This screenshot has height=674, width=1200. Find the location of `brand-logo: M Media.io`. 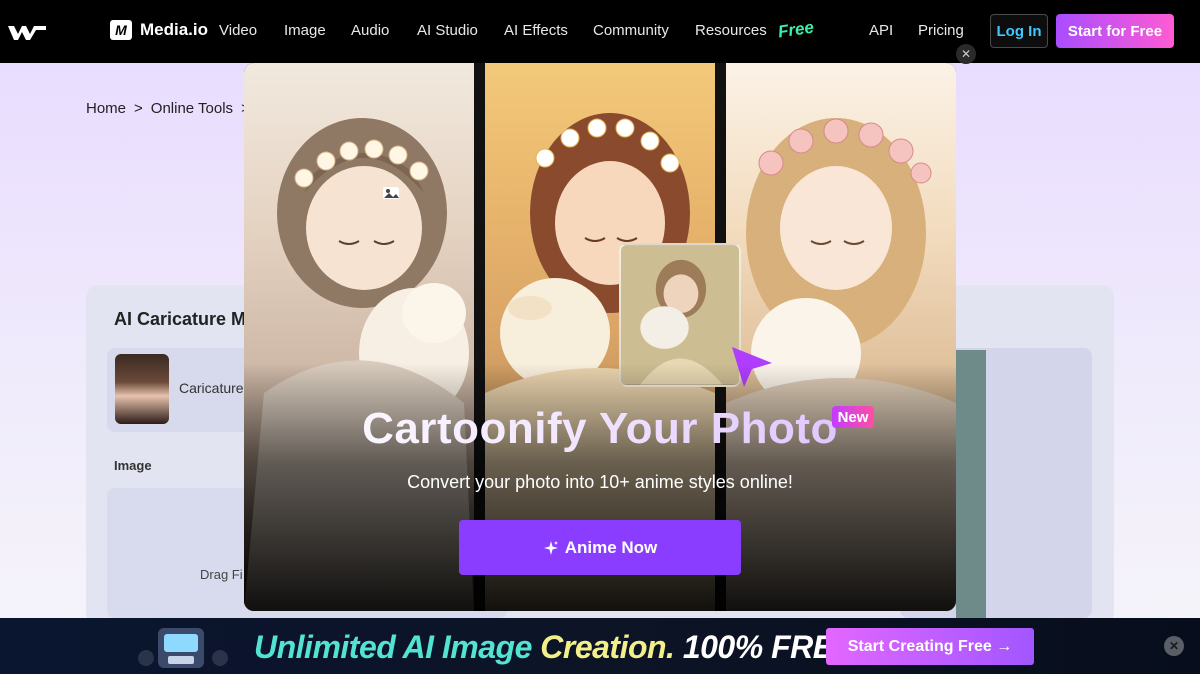

brand-logo: M Media.io is located at coordinates (159, 30).